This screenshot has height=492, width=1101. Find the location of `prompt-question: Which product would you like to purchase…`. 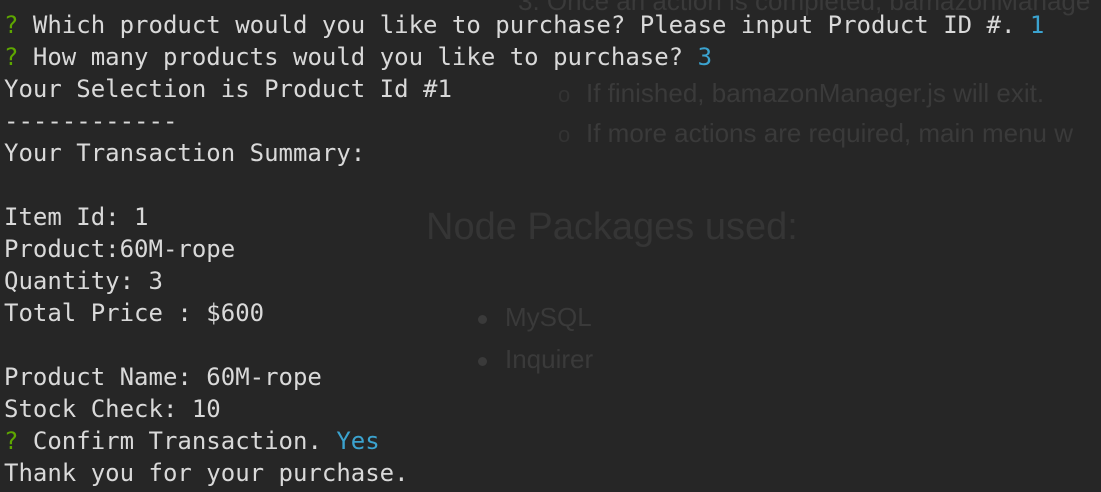

prompt-question: Which product would you like to purchase… is located at coordinates (524, 25).